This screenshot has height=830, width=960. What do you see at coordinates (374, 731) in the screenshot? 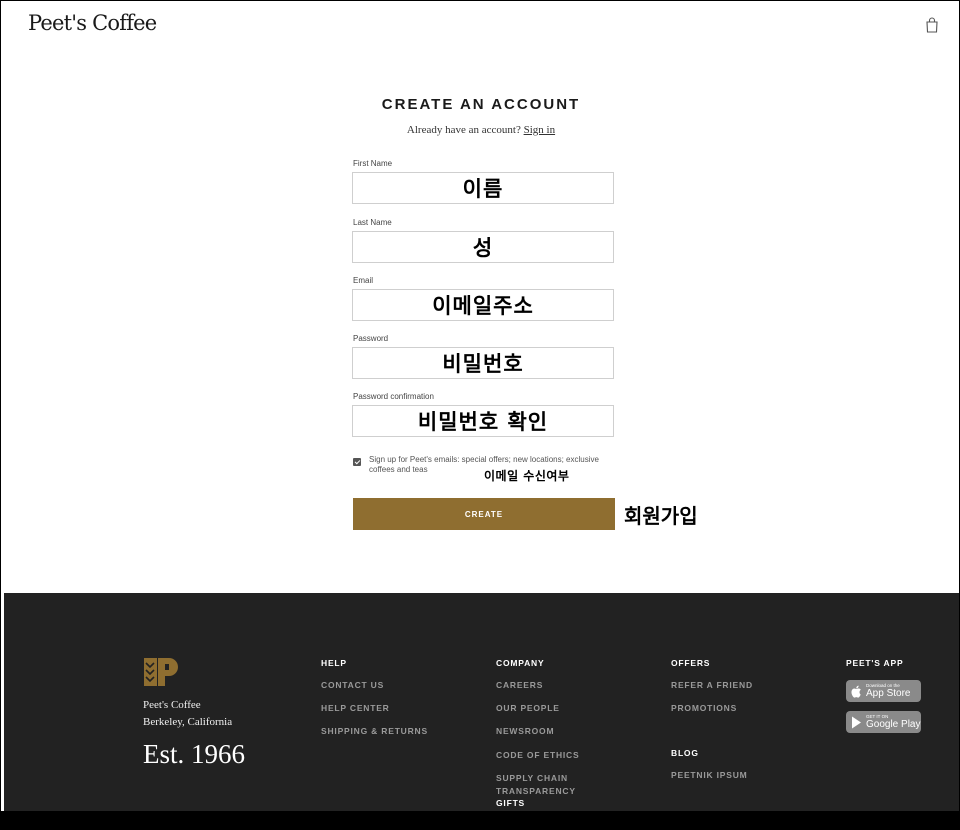
I see `shipping-returns-link: SHIPPING & RETURNS` at bounding box center [374, 731].